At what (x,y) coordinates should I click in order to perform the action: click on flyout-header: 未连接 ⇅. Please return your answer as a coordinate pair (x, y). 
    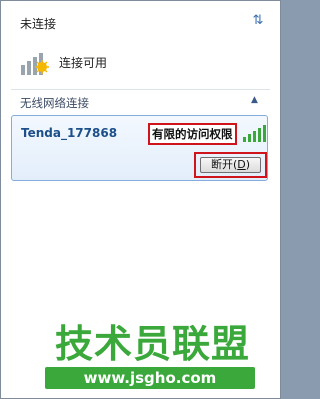
    Looking at the image, I should click on (140, 19).